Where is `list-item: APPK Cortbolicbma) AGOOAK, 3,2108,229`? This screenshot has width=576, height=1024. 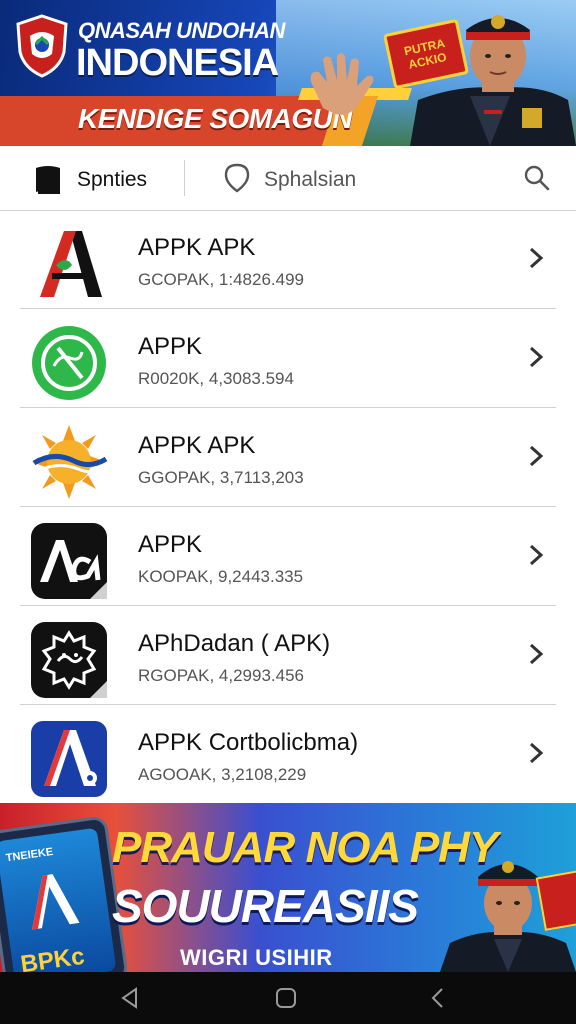 list-item: APPK Cortbolicbma) AGOOAK, 3,2108,229 is located at coordinates (288, 754).